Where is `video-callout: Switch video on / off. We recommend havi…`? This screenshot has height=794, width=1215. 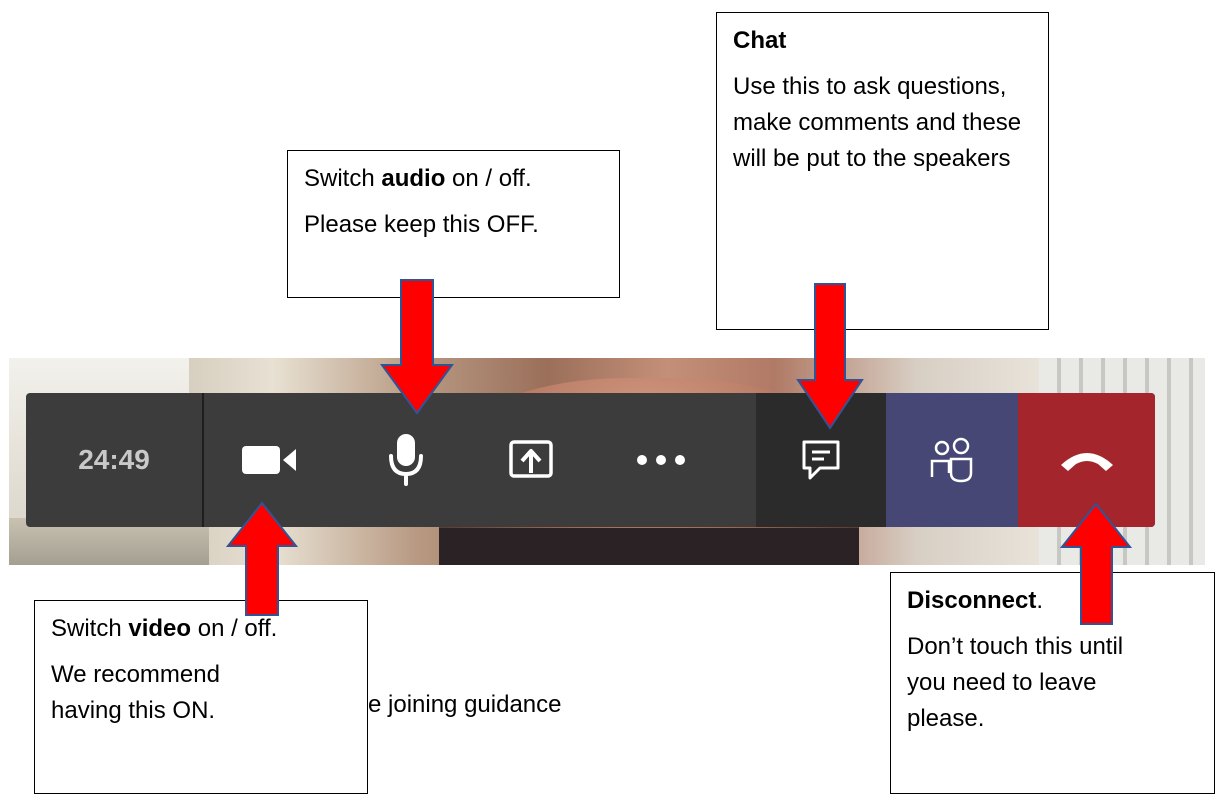 video-callout: Switch video on / off. We recommend havi… is located at coordinates (201, 697).